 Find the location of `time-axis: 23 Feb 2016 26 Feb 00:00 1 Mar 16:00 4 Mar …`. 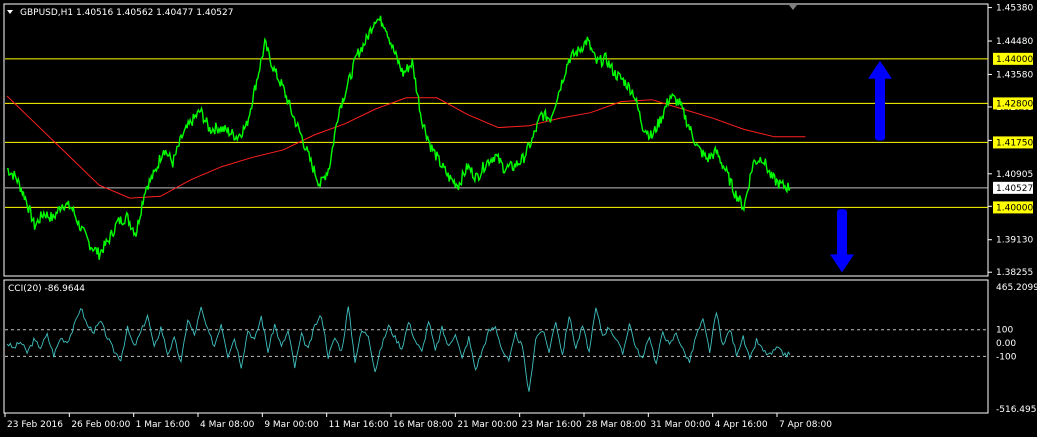

time-axis: 23 Feb 2016 26 Feb 00:00 1 Mar 16:00 4 Mar … is located at coordinates (418, 421).